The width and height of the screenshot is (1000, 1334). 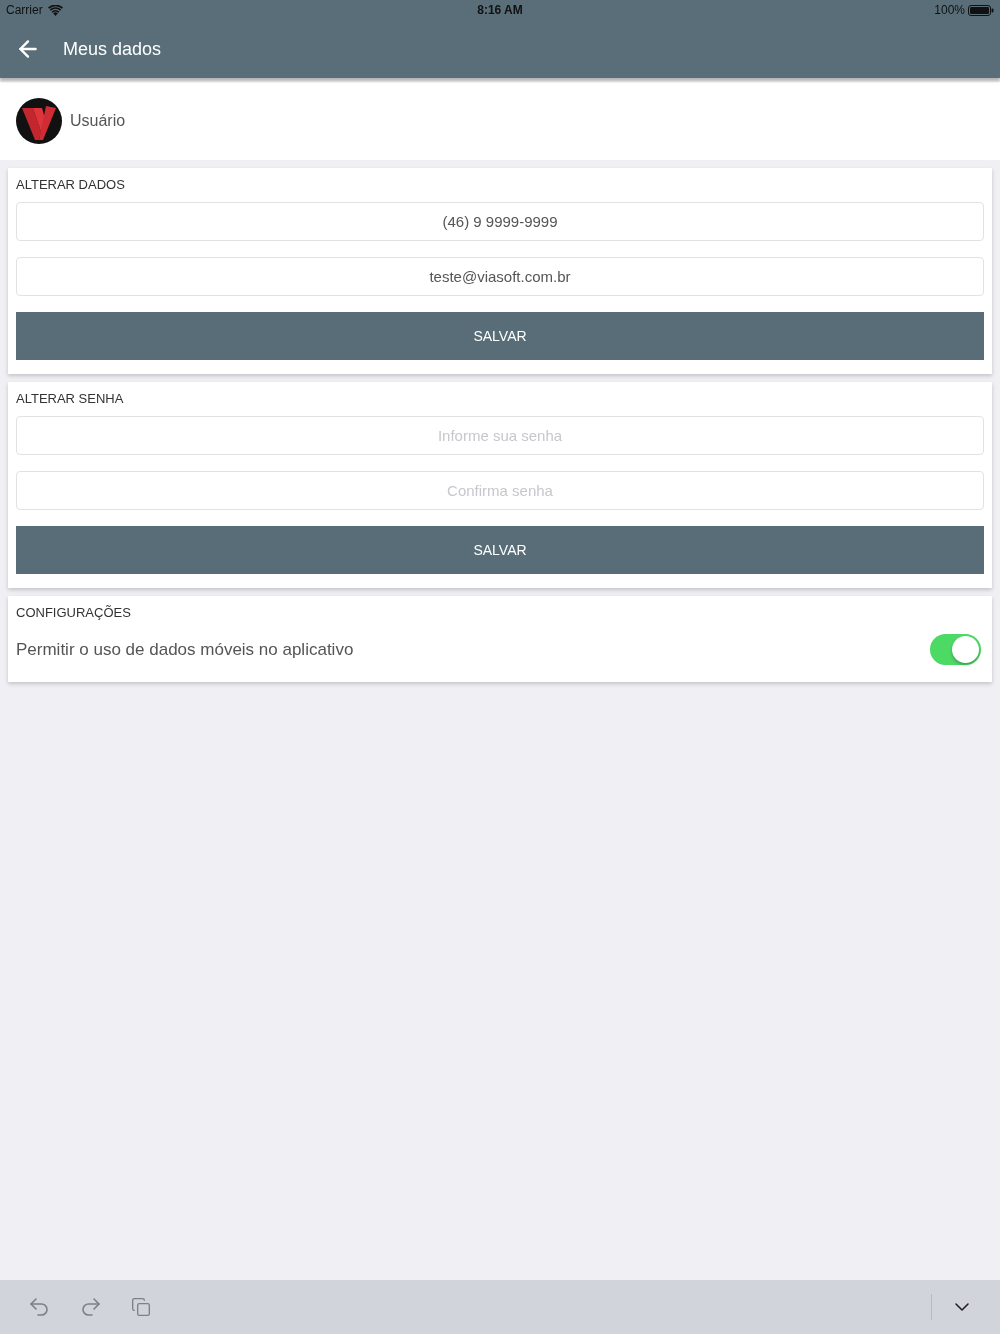 I want to click on battery-percent: 100%, so click(x=949, y=10).